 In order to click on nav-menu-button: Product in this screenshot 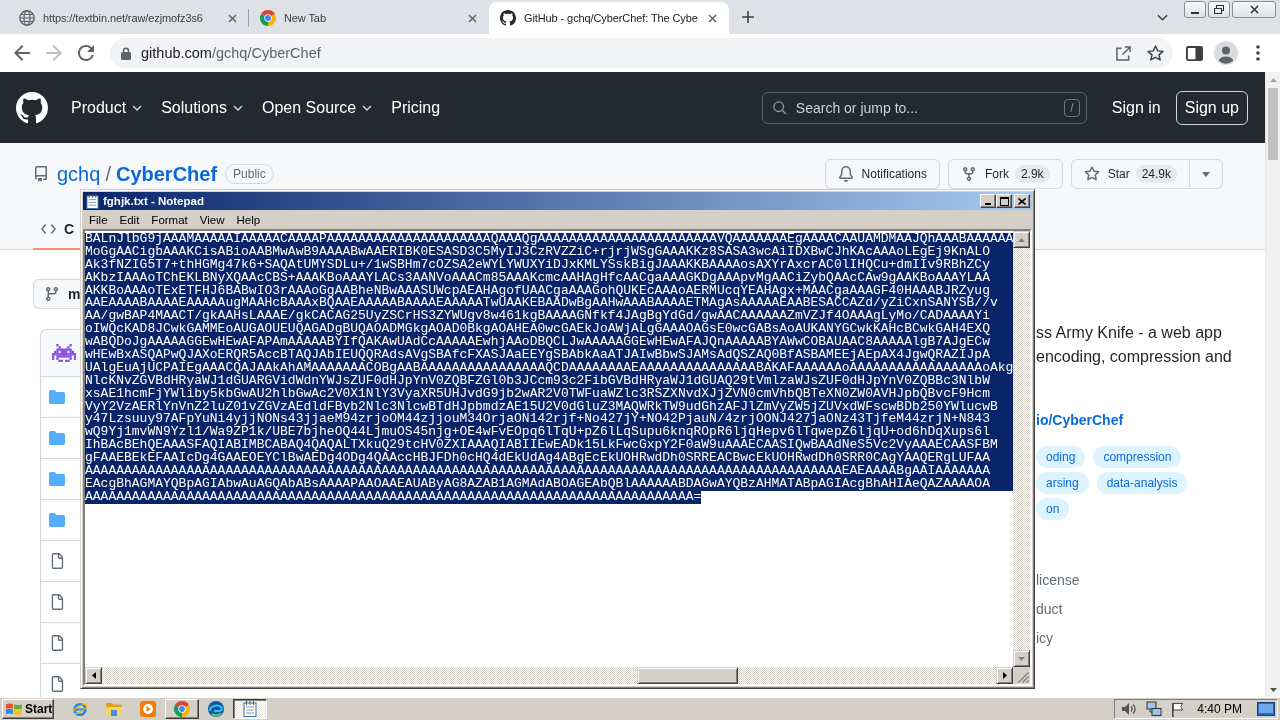, I will do `click(107, 107)`.